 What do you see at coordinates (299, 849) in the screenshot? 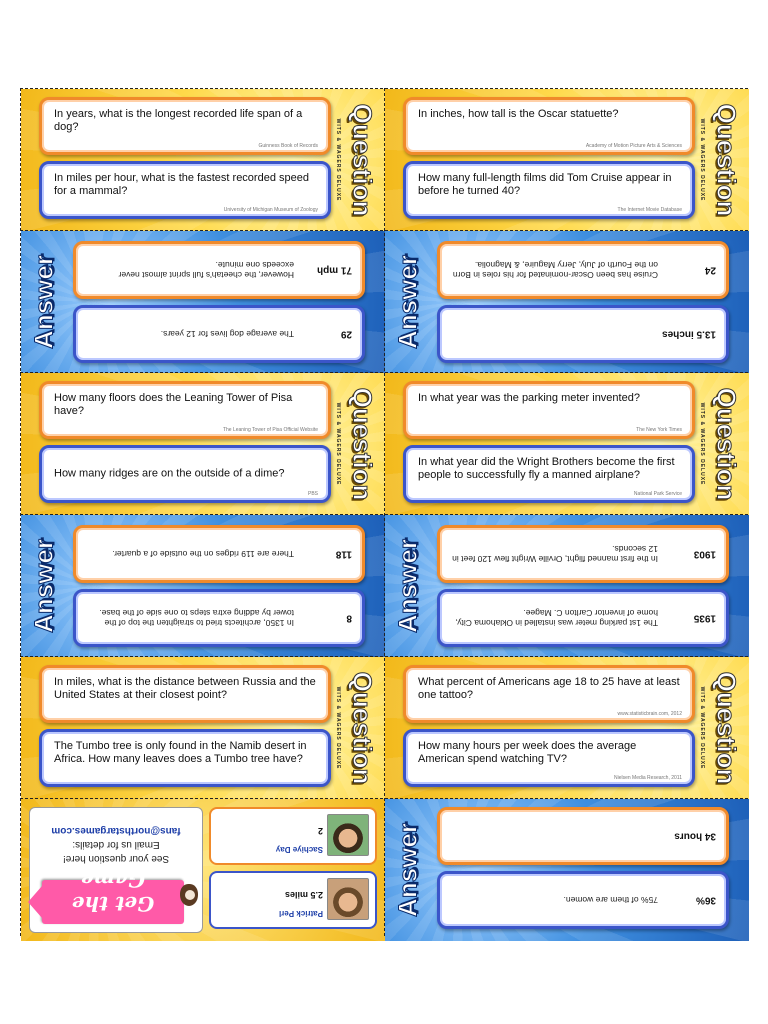
I see `player-name: Sachiye Day` at bounding box center [299, 849].